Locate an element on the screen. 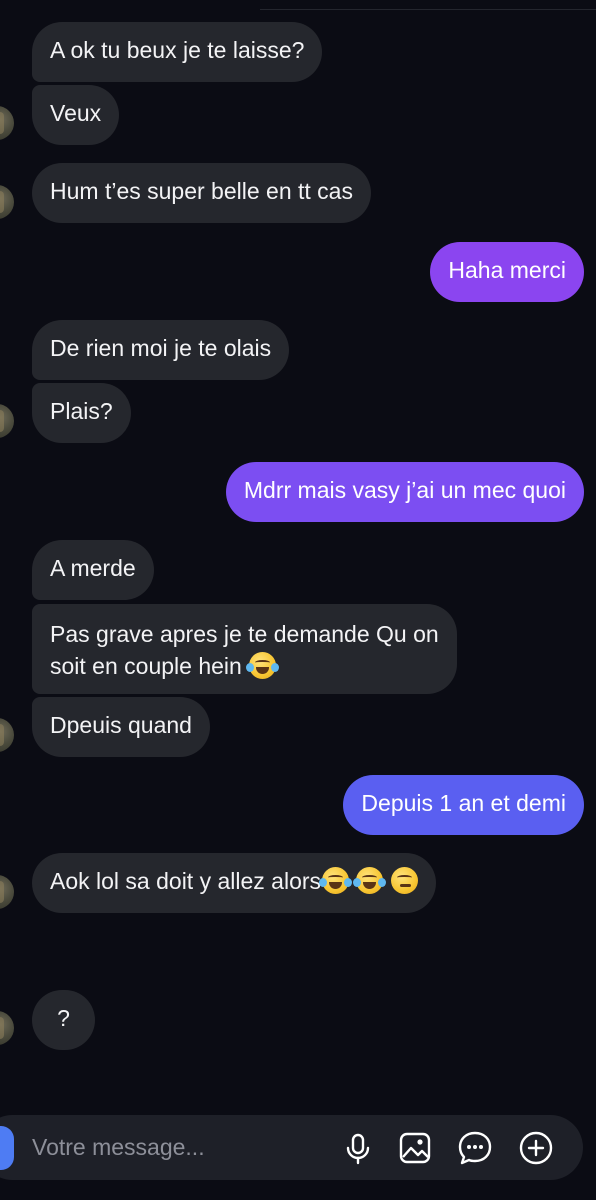 This screenshot has height=1200, width=596. message-outgoing: Depuis 1 an et demi is located at coordinates (463, 805).